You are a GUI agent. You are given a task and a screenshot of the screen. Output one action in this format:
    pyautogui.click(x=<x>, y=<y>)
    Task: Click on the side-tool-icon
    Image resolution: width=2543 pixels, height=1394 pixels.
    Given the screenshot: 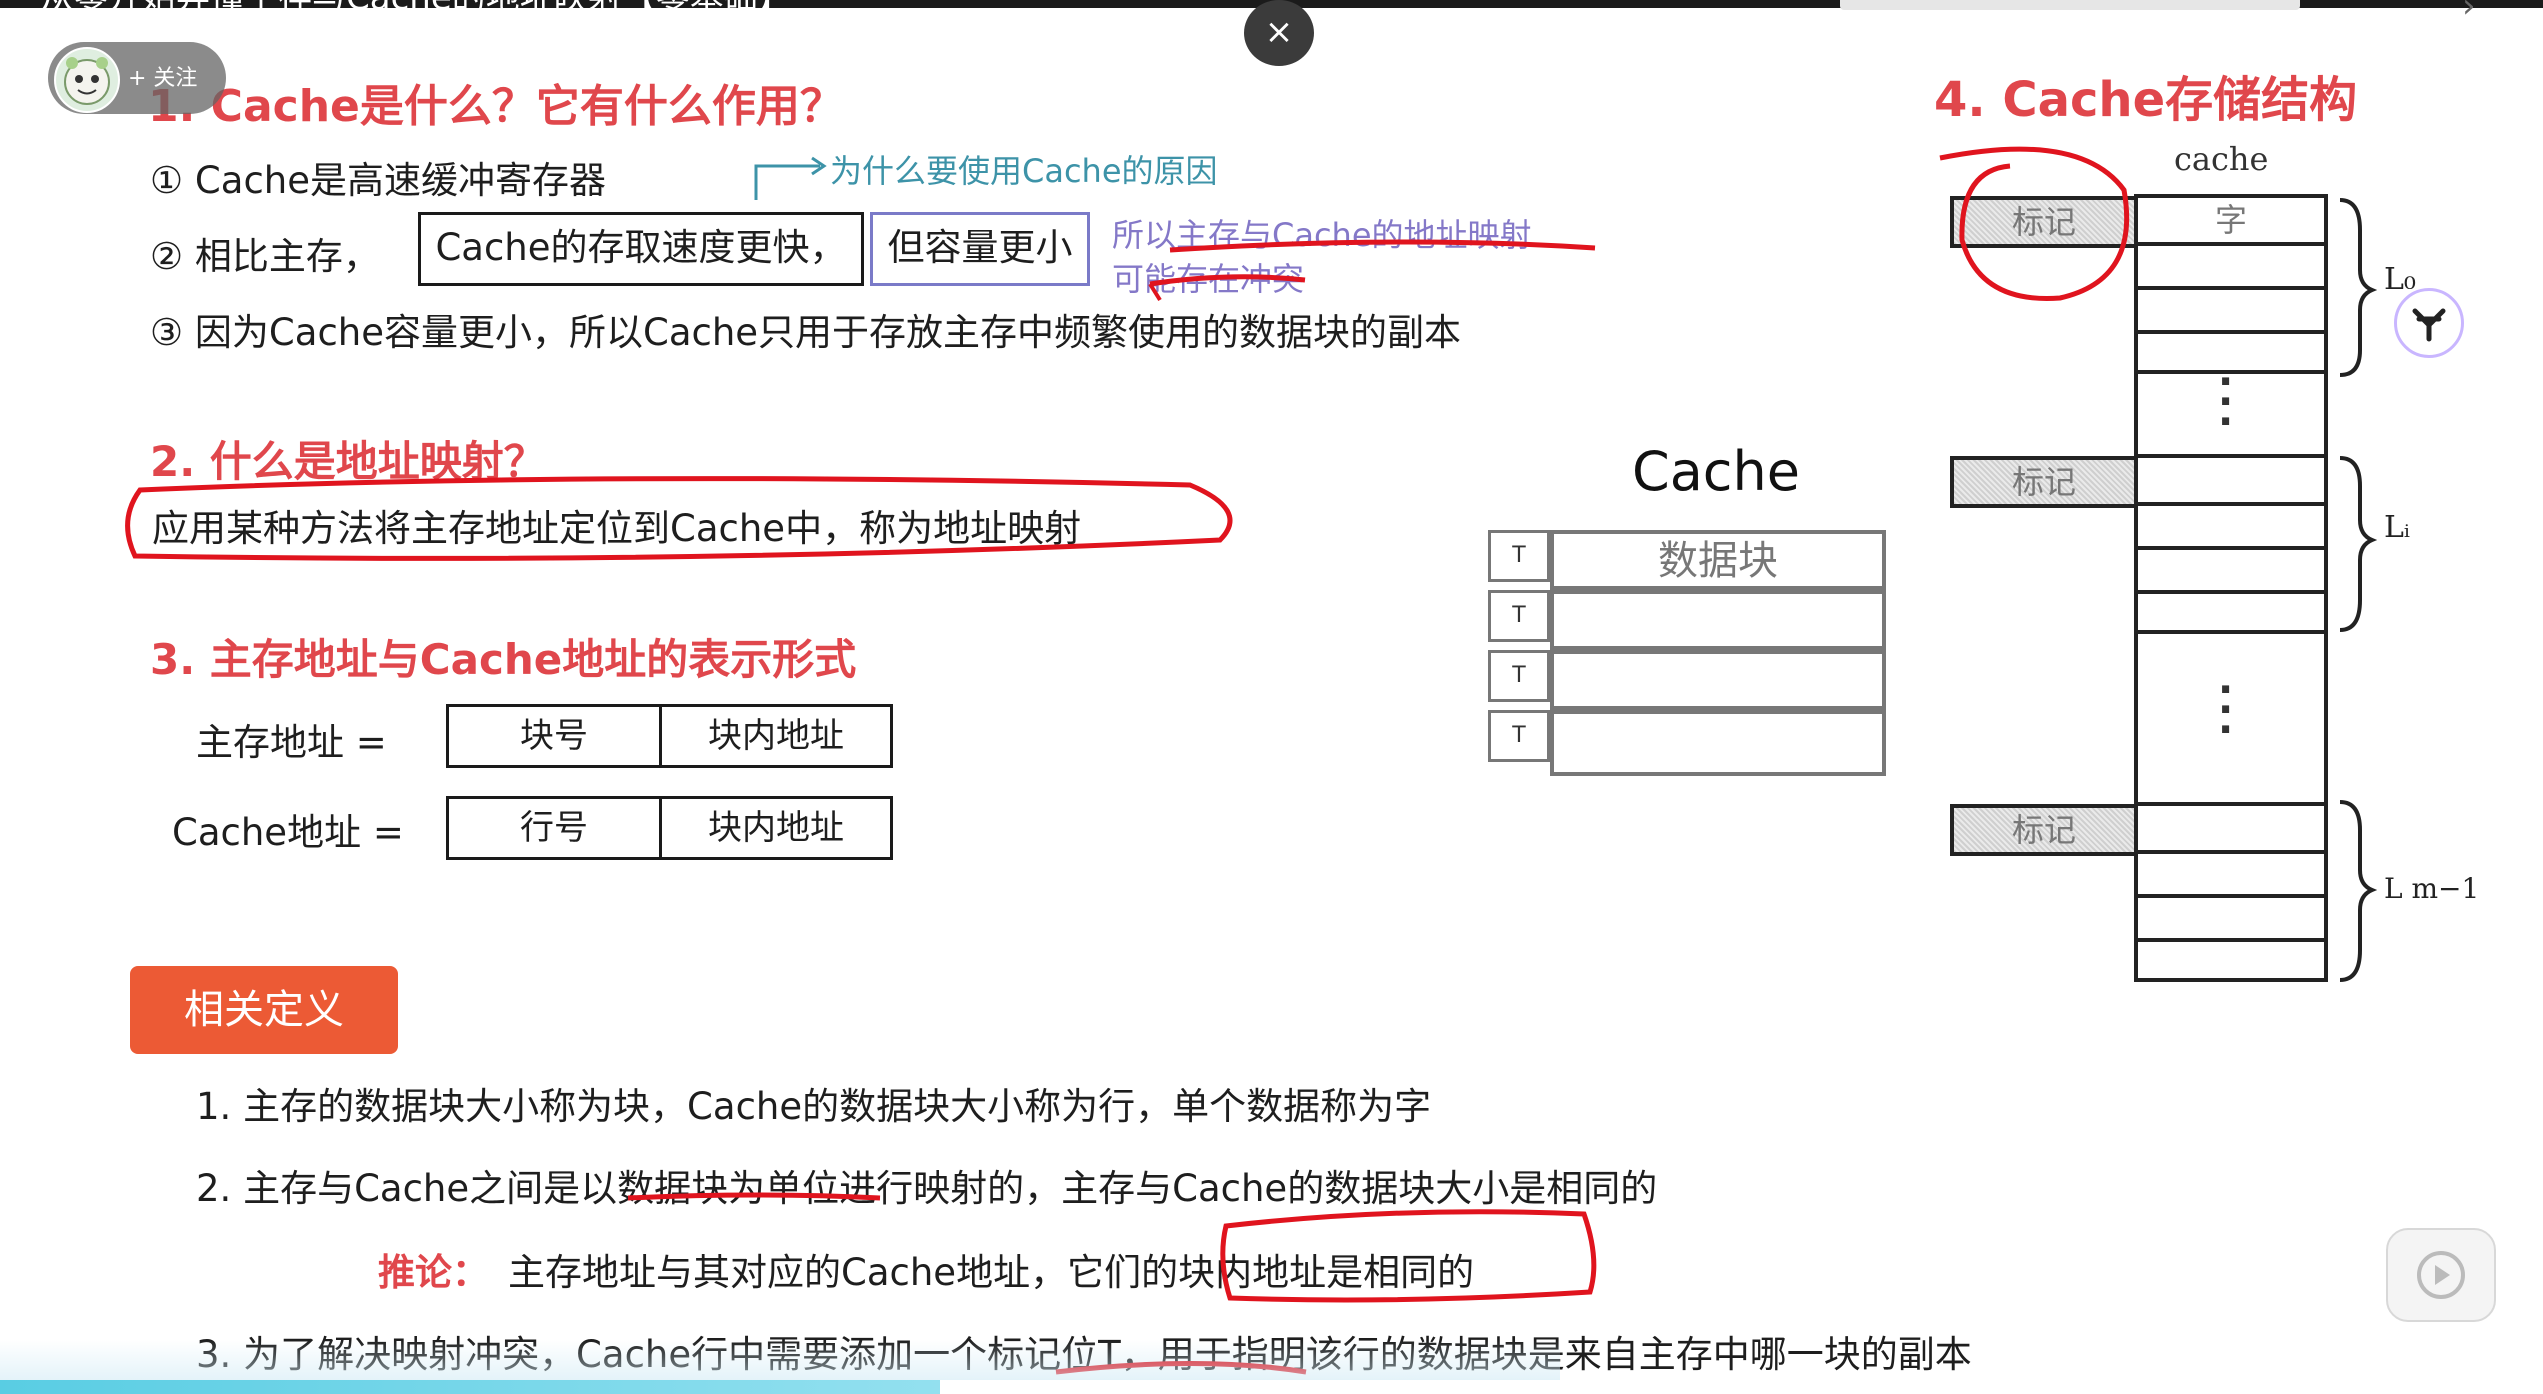 What is the action you would take?
    pyautogui.click(x=2429, y=323)
    